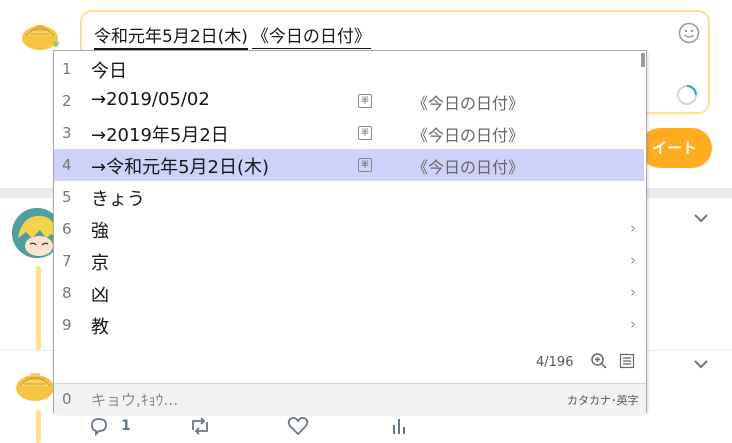 Image resolution: width=732 pixels, height=443 pixels. Describe the element at coordinates (67, 69) in the screenshot. I see `candidate-number: 1` at that location.